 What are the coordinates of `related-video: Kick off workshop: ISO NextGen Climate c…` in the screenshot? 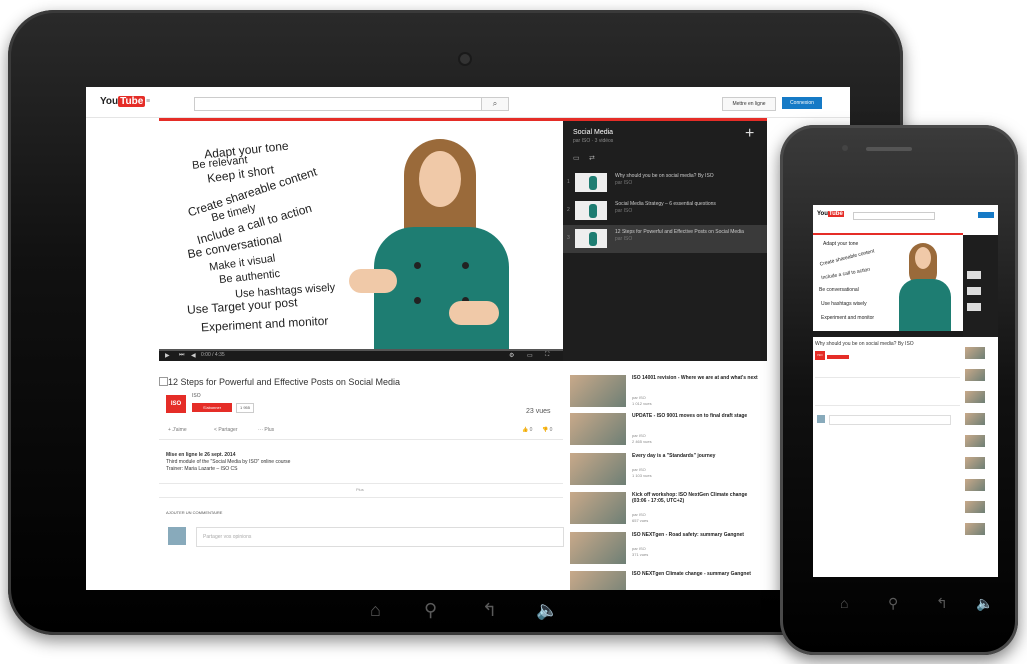 It's located at (665, 510).